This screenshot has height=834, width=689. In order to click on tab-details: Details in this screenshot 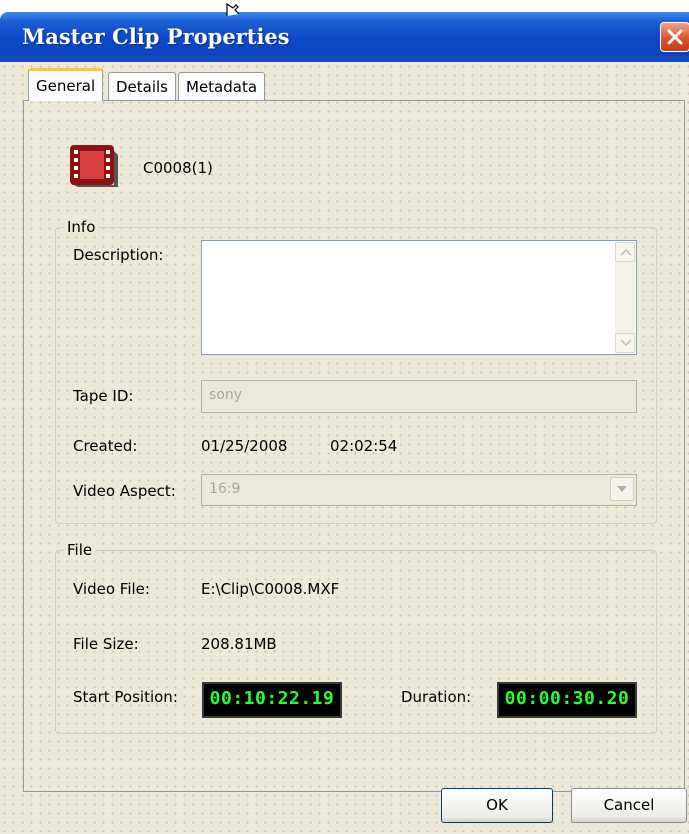, I will do `click(142, 86)`.